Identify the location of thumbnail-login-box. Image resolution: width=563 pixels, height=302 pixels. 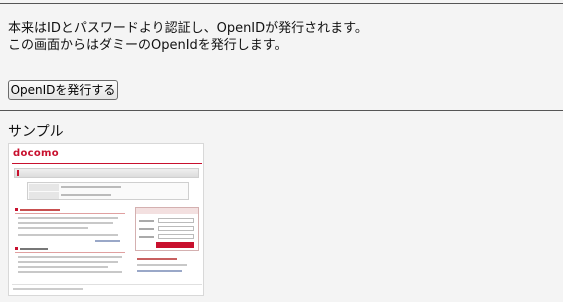
(167, 229).